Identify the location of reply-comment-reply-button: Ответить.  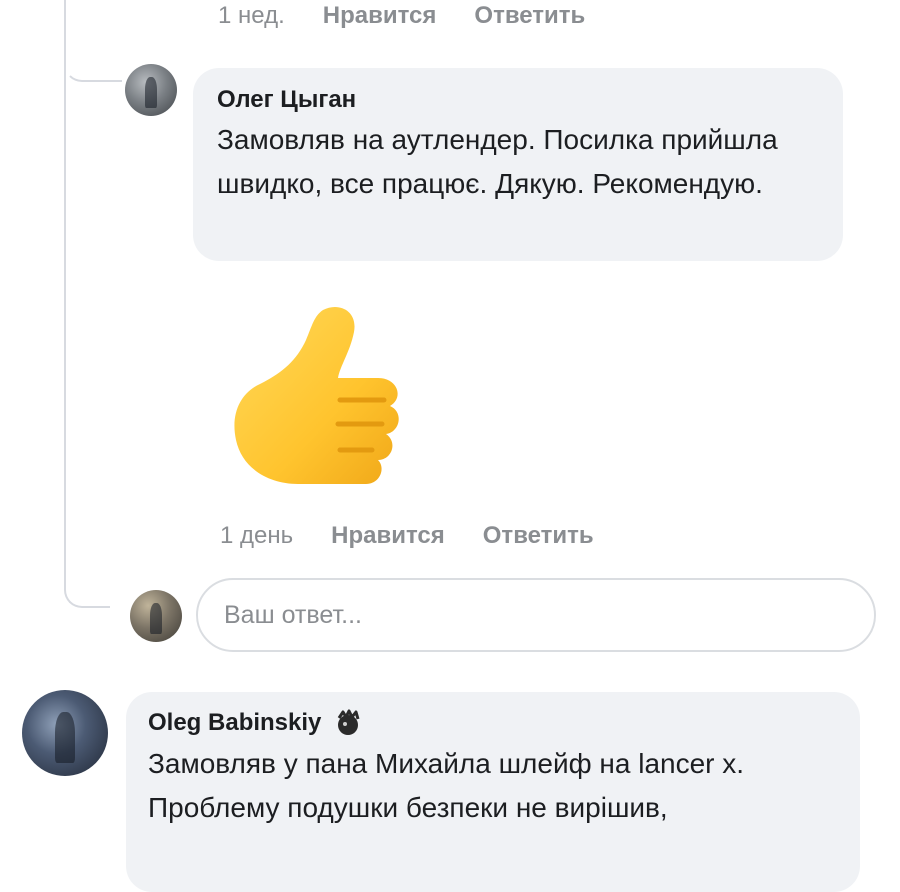
(538, 536).